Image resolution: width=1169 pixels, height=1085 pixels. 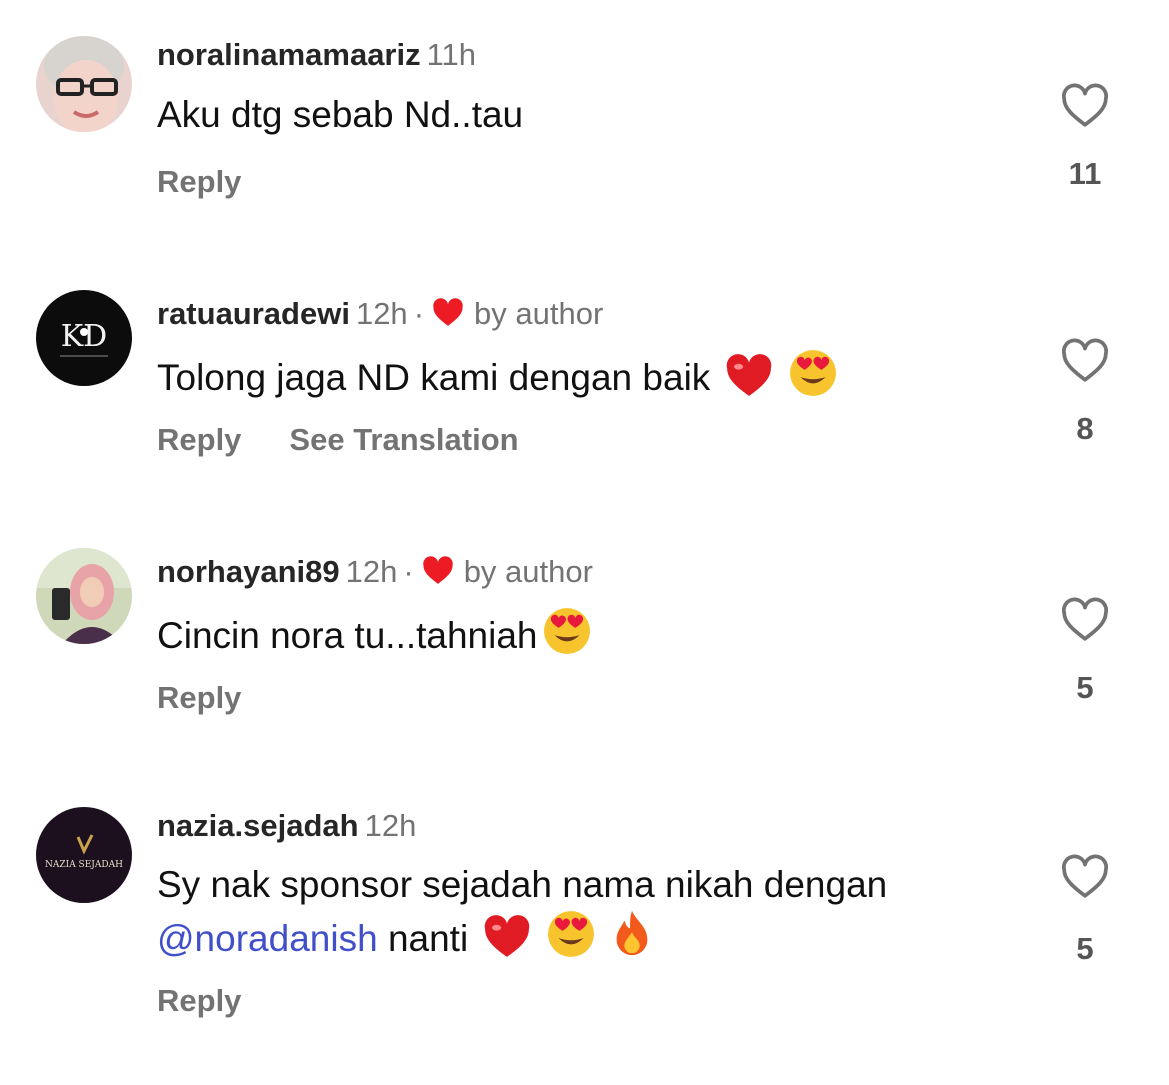 What do you see at coordinates (84, 865) in the screenshot?
I see `avatar-logo-text: NAZIA SEJADAH` at bounding box center [84, 865].